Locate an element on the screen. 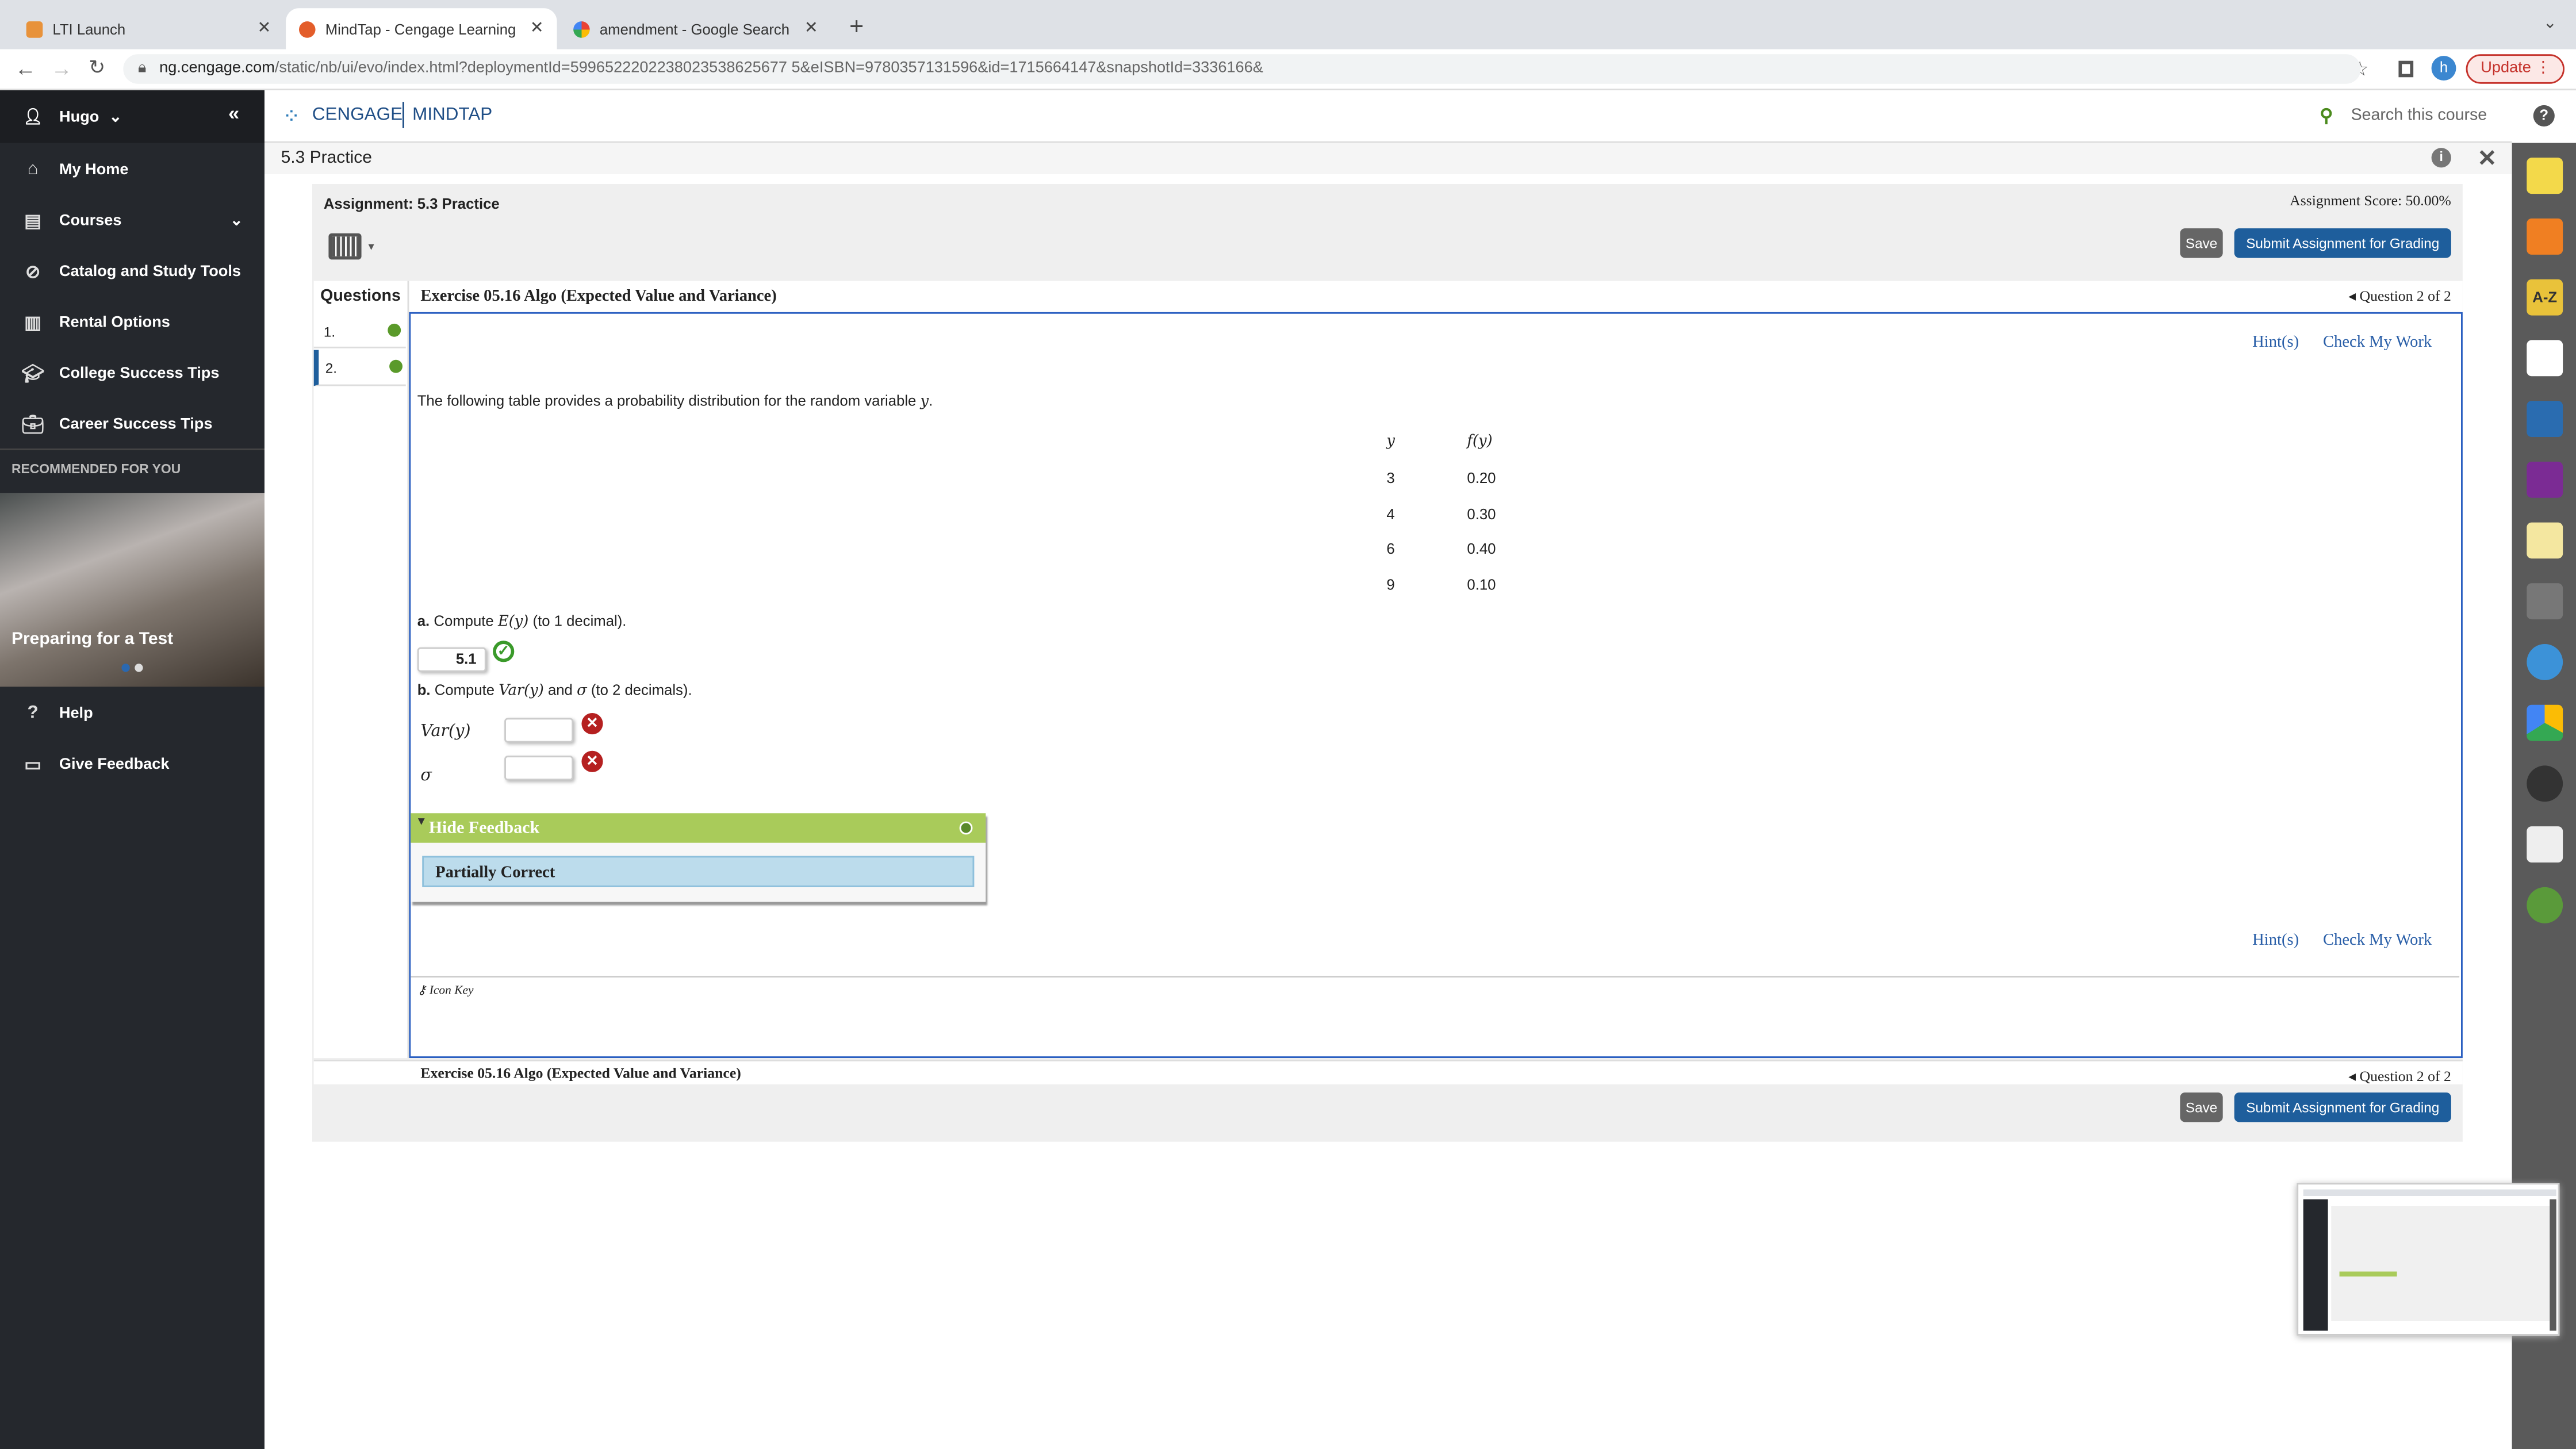 The width and height of the screenshot is (2576, 1449). icon-key: ⚷ Icon Key is located at coordinates (445, 990).